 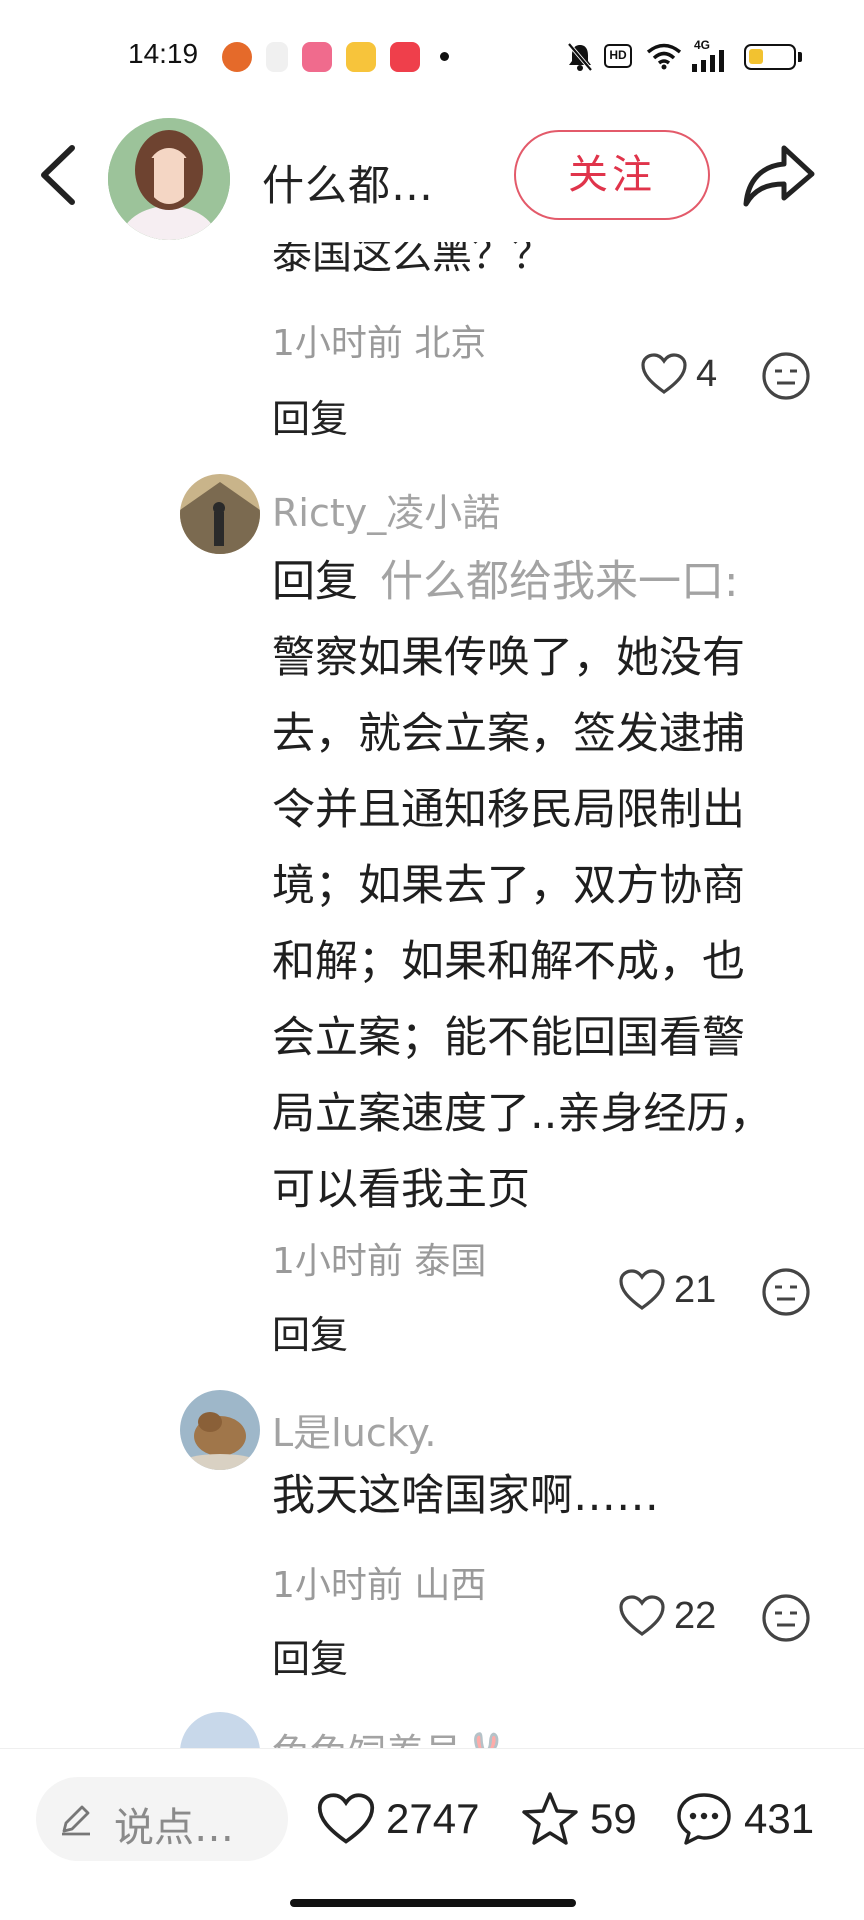 What do you see at coordinates (405, 57) in the screenshot?
I see `xiaohongshu-app-icon` at bounding box center [405, 57].